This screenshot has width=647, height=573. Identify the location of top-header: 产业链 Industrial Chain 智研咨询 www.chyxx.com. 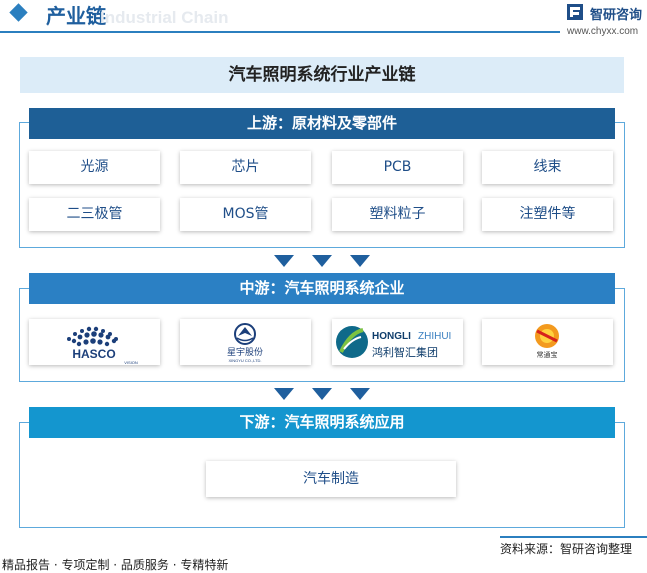
(323, 18).